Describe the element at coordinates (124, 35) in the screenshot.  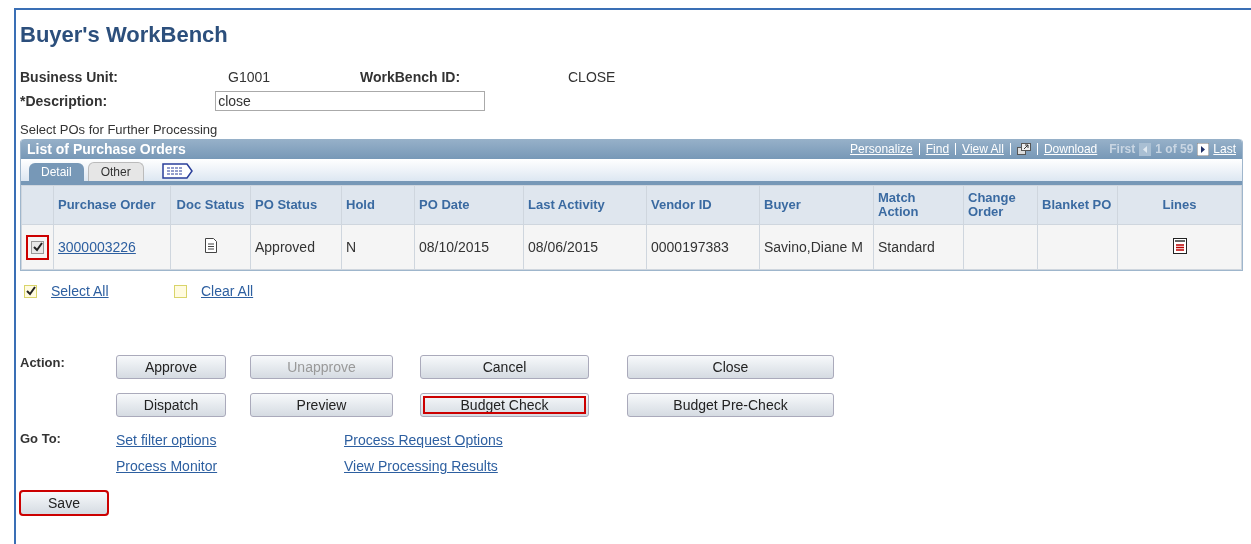
I see `page-title: Buyer's WorkBench` at that location.